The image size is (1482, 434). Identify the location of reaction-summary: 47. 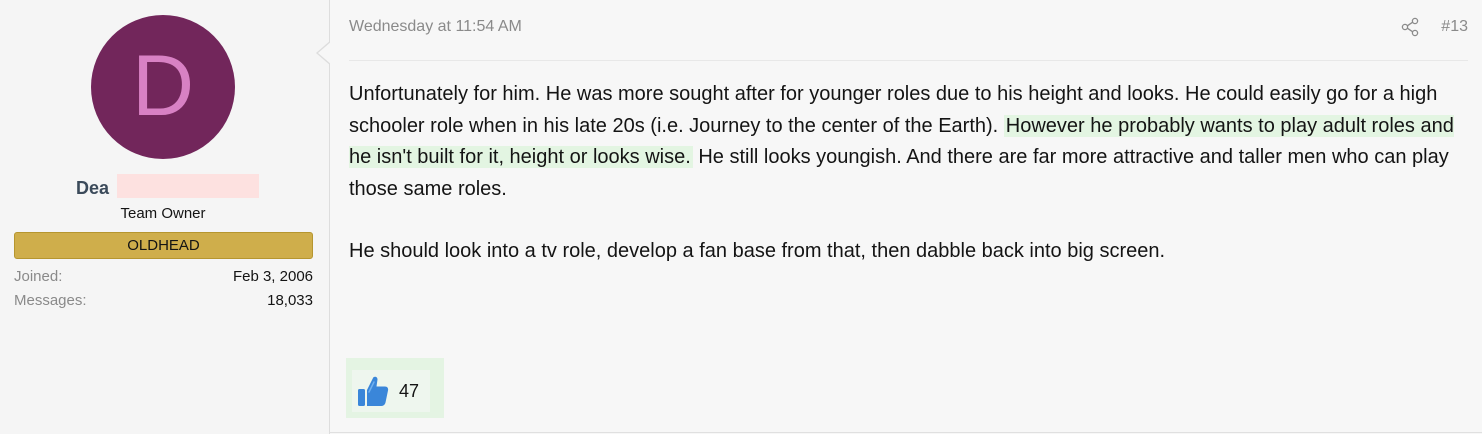
(391, 391).